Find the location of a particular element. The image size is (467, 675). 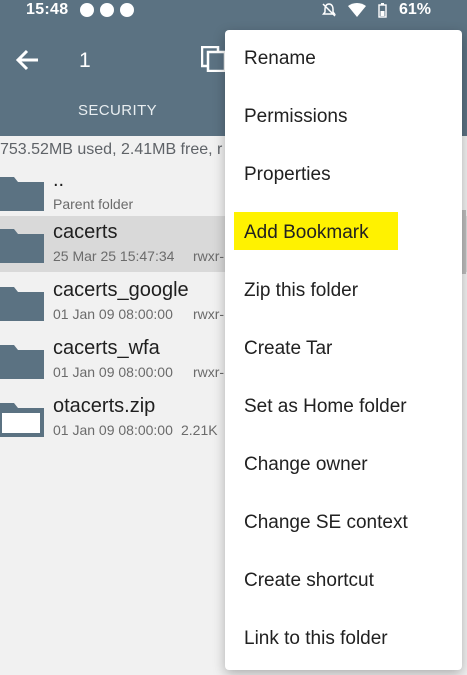

menu-item-label: Properties is located at coordinates (287, 174).